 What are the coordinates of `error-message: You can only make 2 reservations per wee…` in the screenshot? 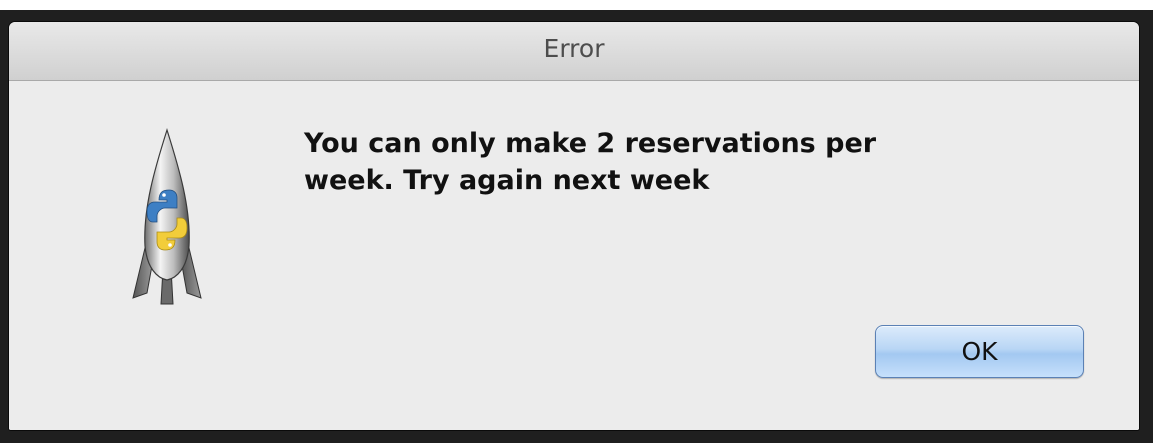 It's located at (694, 162).